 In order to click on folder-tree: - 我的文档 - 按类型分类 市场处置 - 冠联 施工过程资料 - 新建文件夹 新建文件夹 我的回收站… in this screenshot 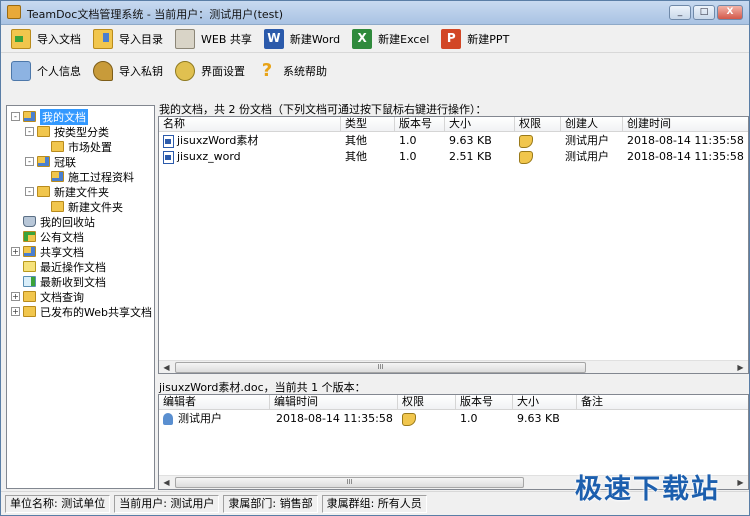, I will do `click(80, 297)`.